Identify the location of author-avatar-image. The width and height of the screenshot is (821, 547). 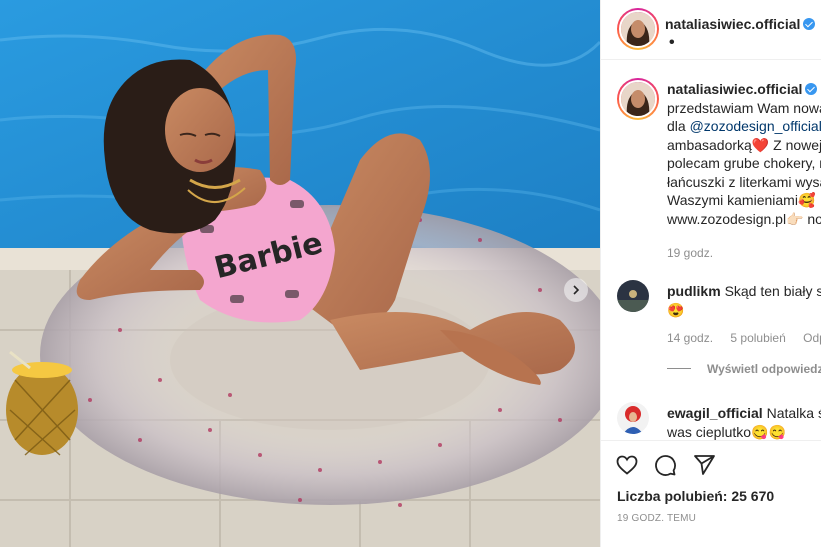
(638, 29).